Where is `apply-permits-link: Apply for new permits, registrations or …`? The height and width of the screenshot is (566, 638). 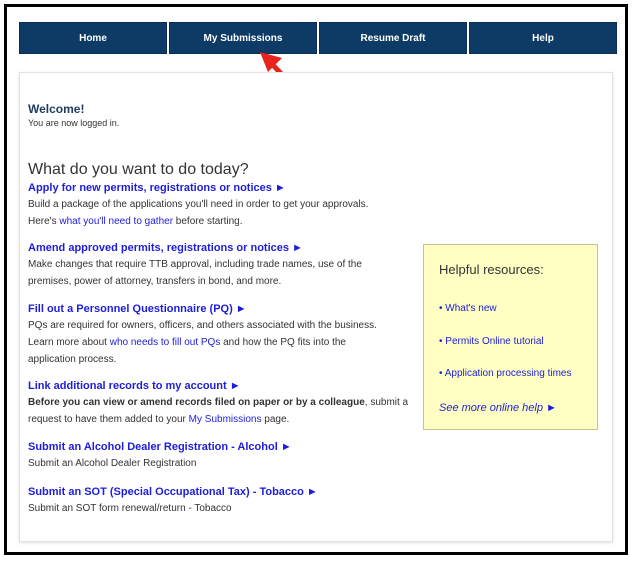 apply-permits-link: Apply for new permits, registrations or … is located at coordinates (220, 188).